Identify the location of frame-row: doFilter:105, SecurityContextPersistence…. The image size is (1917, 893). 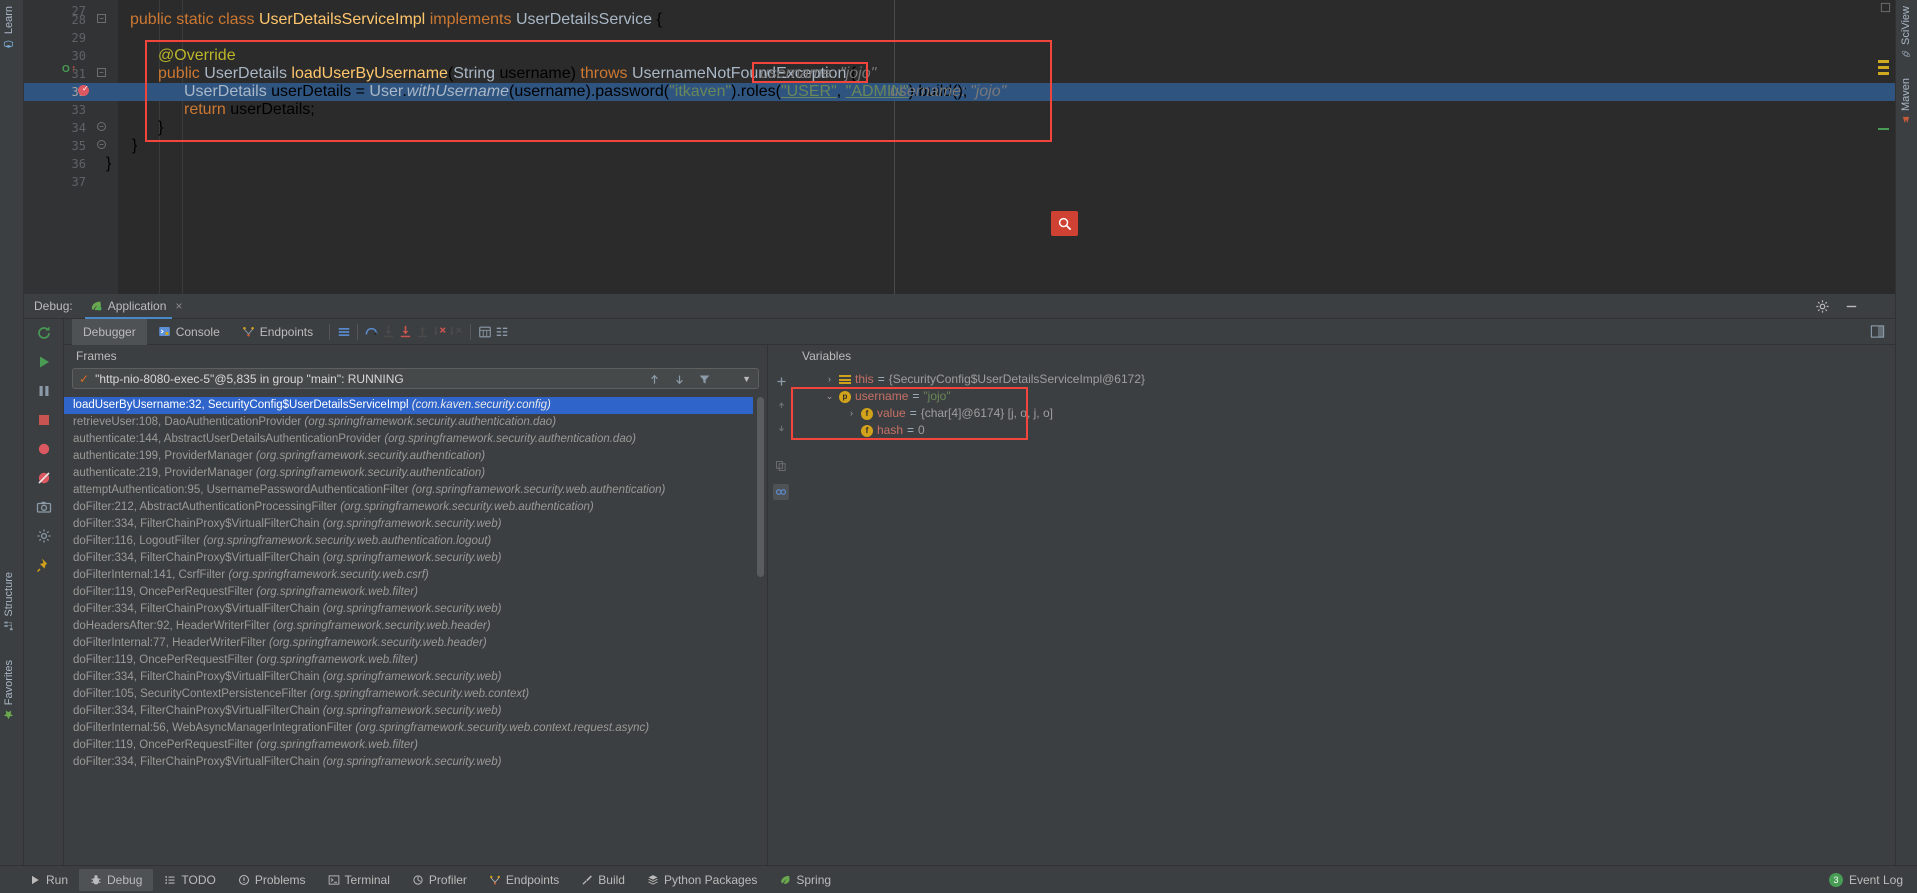
(408, 694).